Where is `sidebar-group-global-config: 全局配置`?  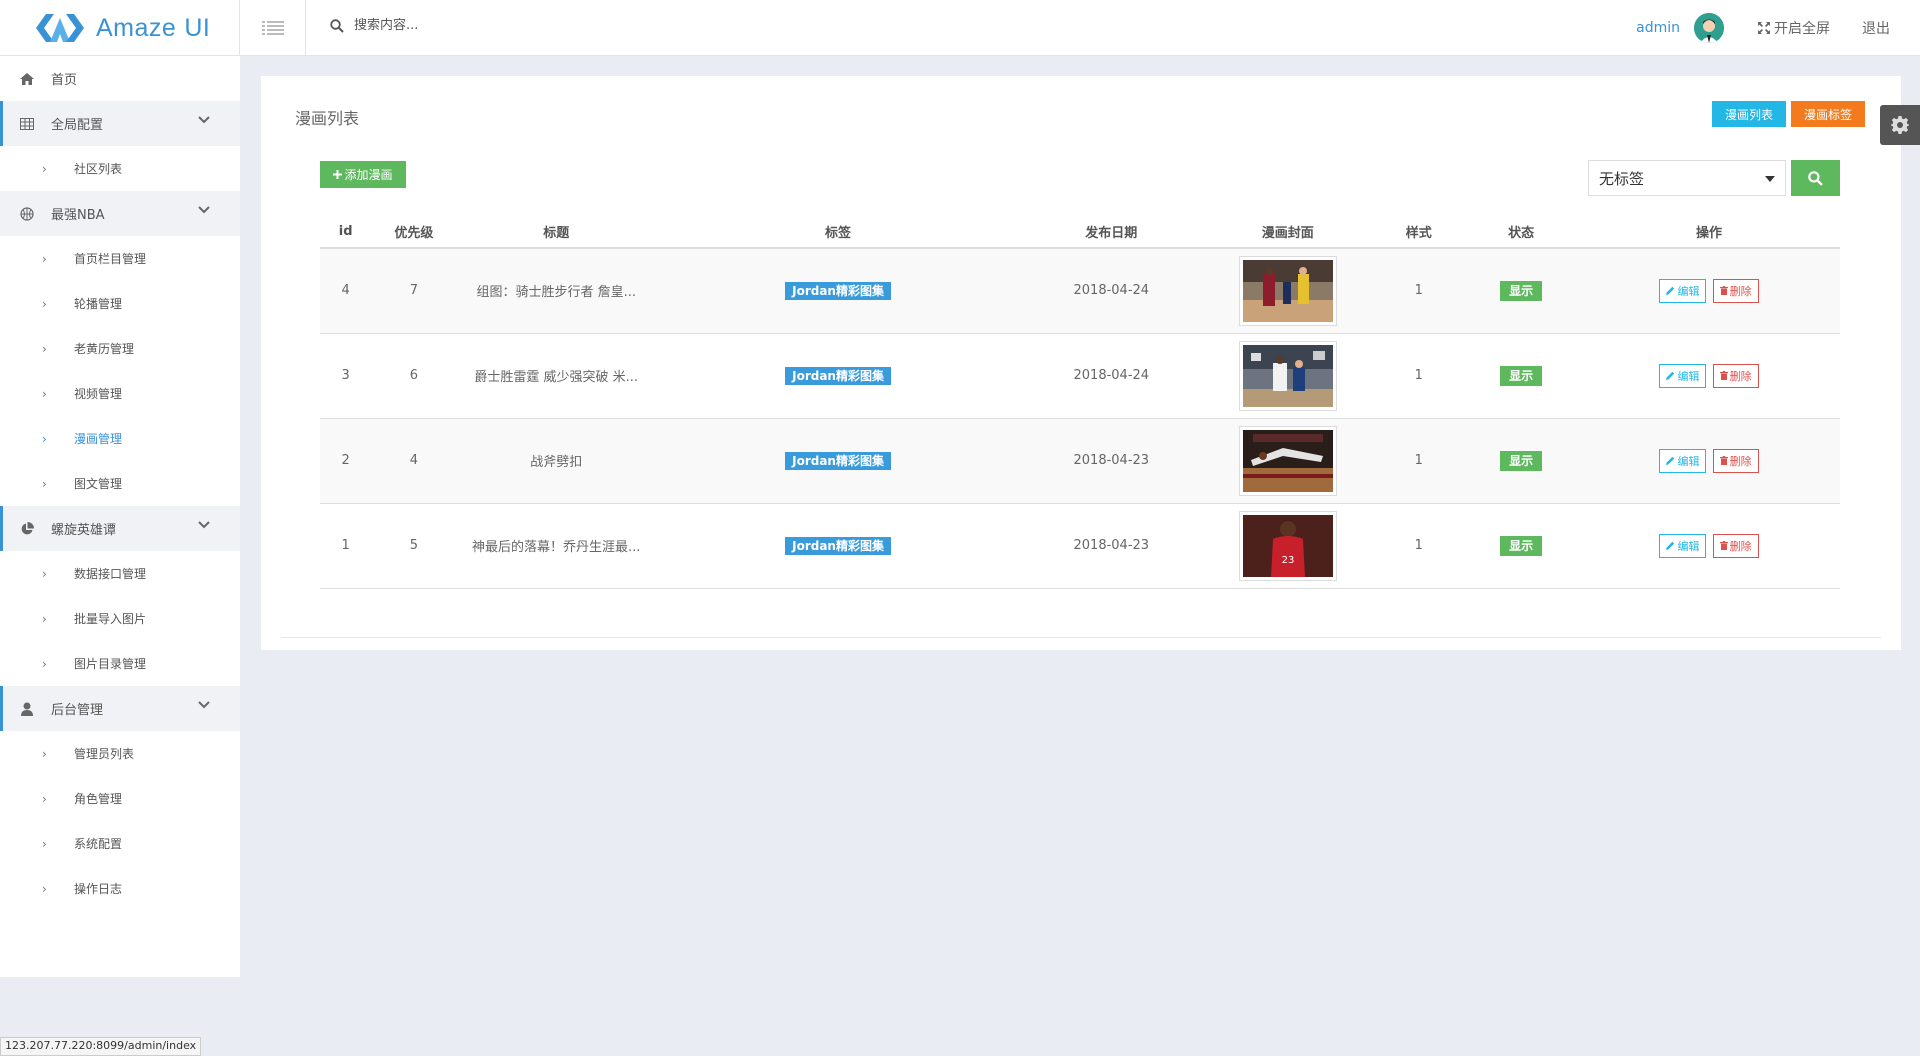 sidebar-group-global-config: 全局配置 is located at coordinates (120, 123).